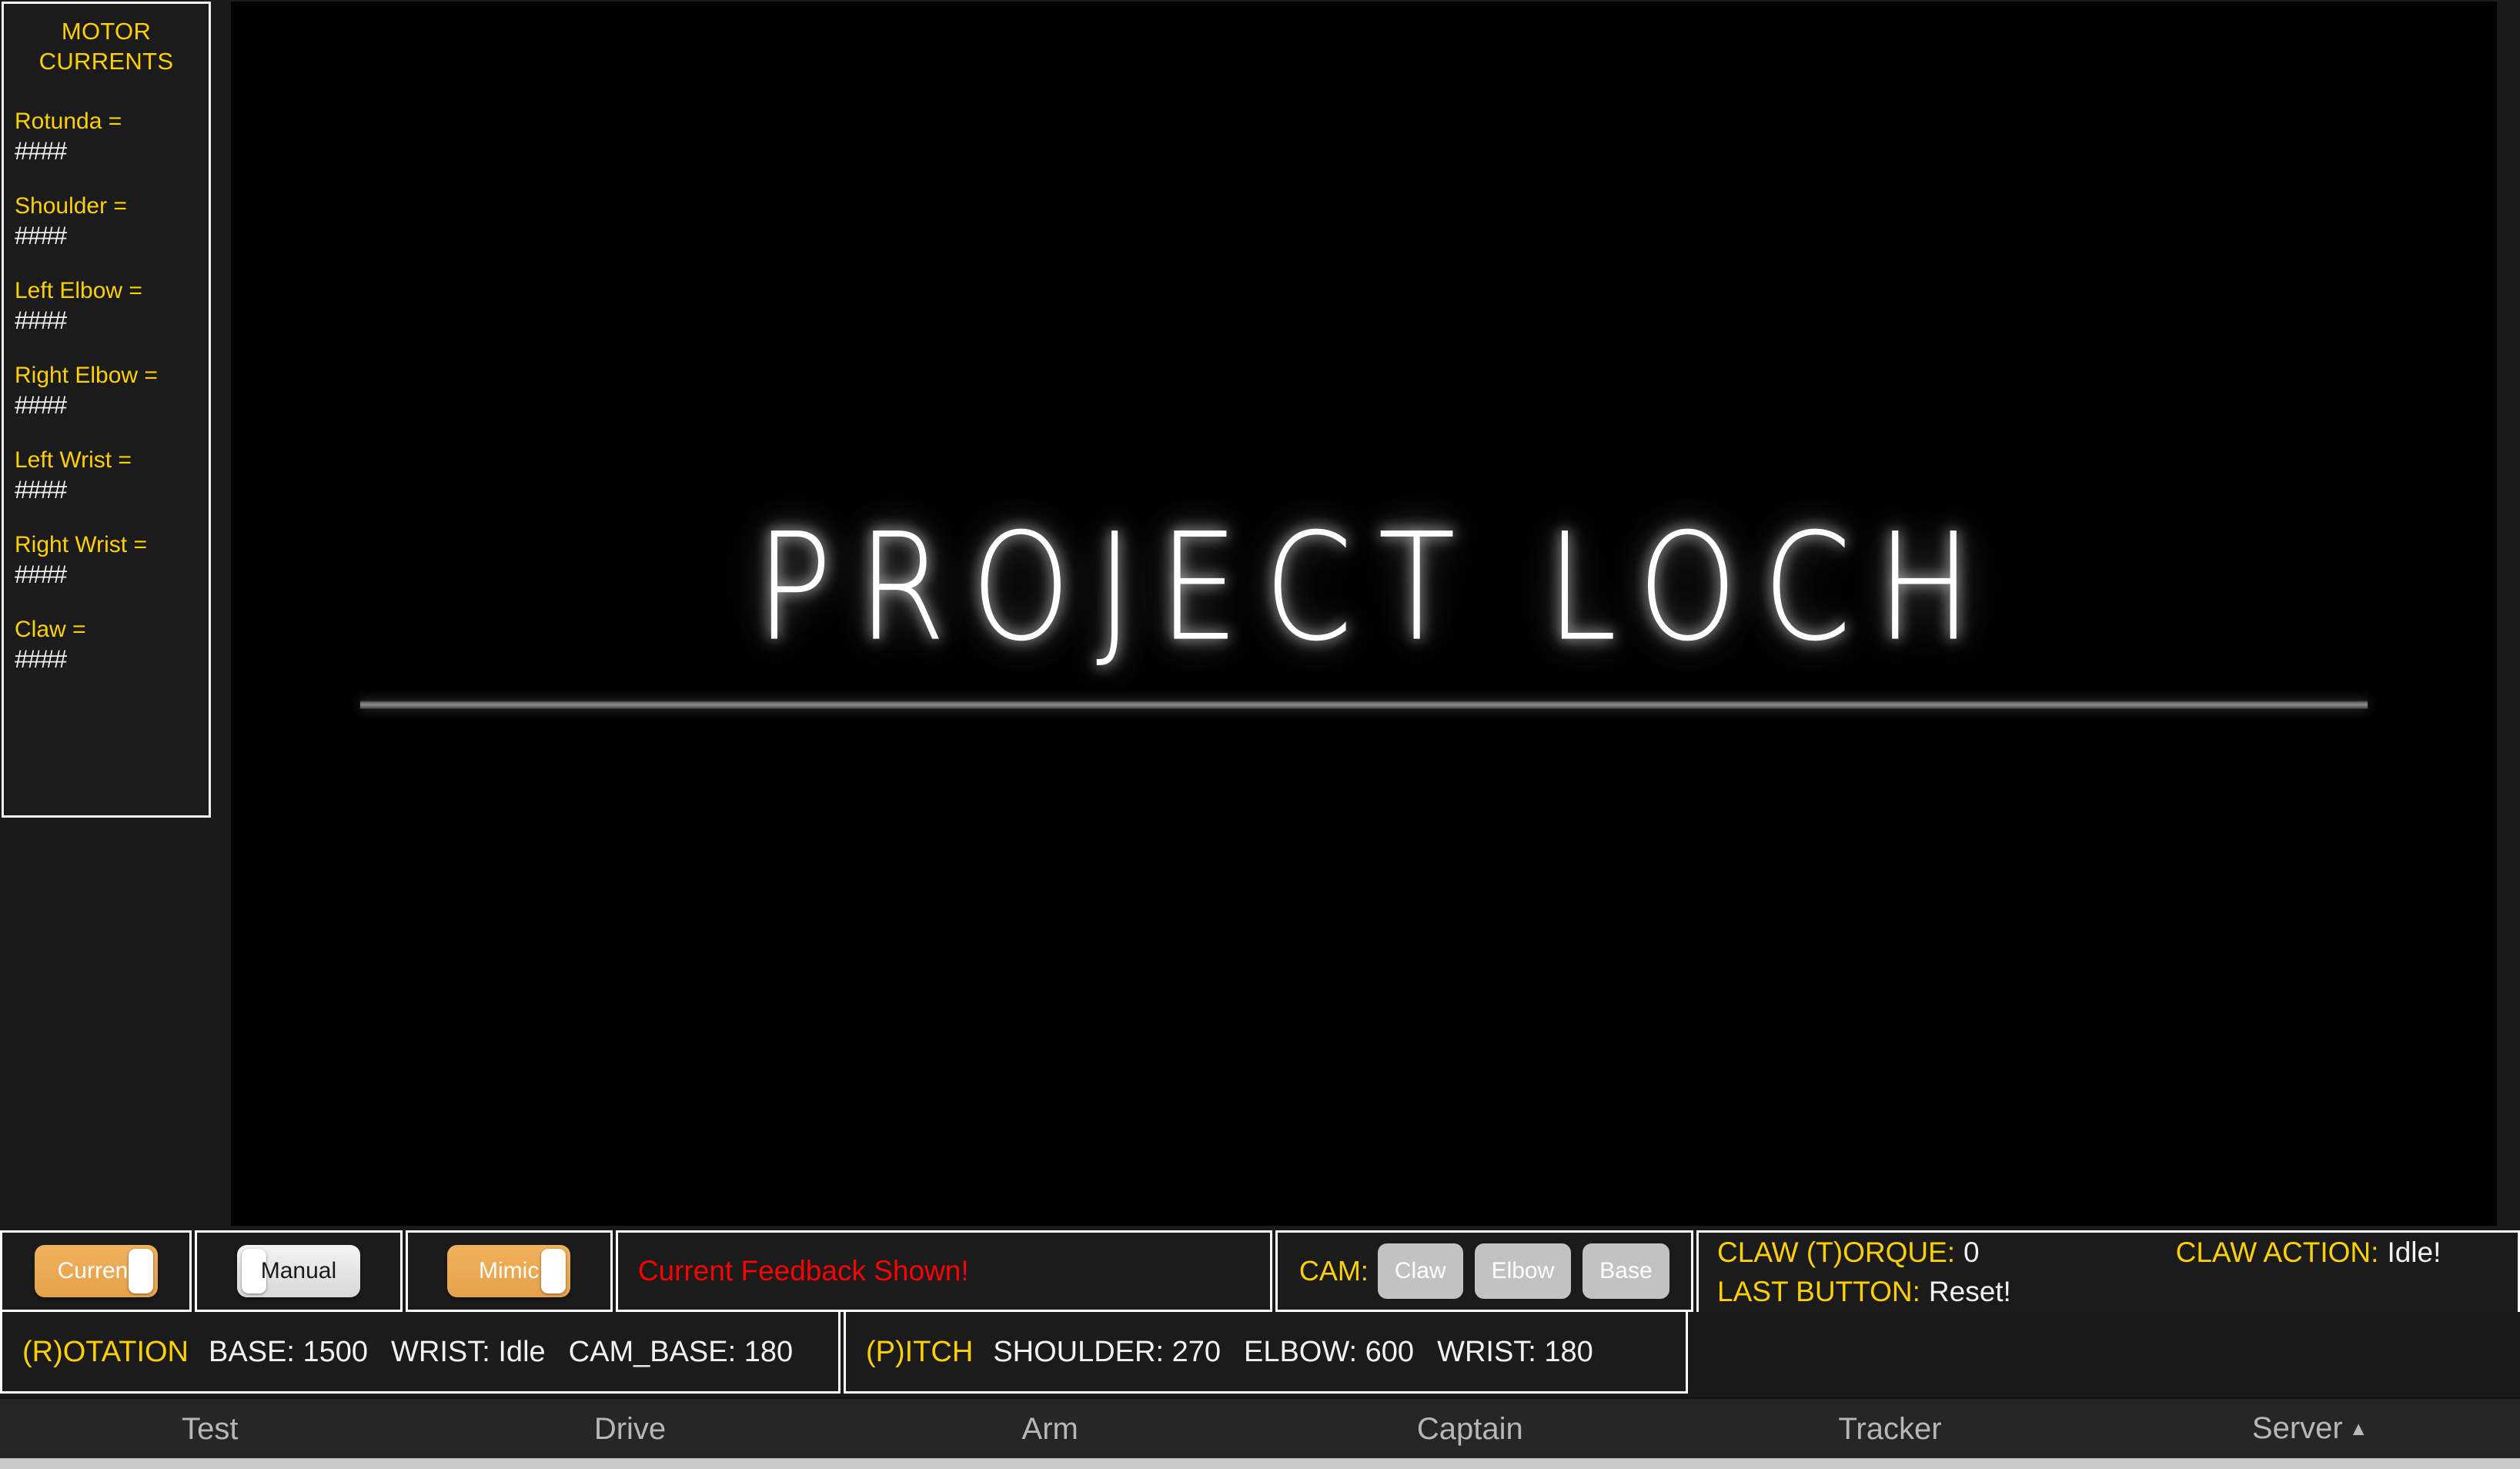 The width and height of the screenshot is (2520, 1469). What do you see at coordinates (106, 644) in the screenshot?
I see `motor-row-claw: Claw = ####` at bounding box center [106, 644].